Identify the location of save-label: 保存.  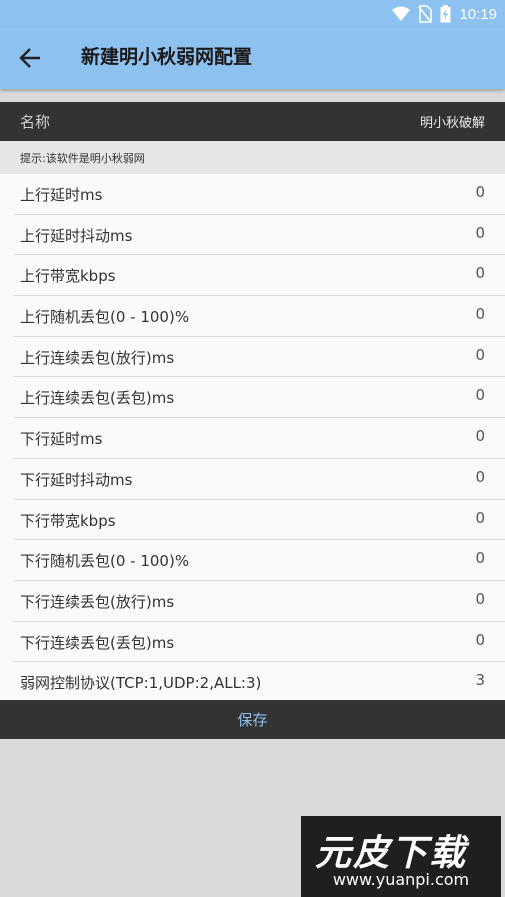
(252, 720).